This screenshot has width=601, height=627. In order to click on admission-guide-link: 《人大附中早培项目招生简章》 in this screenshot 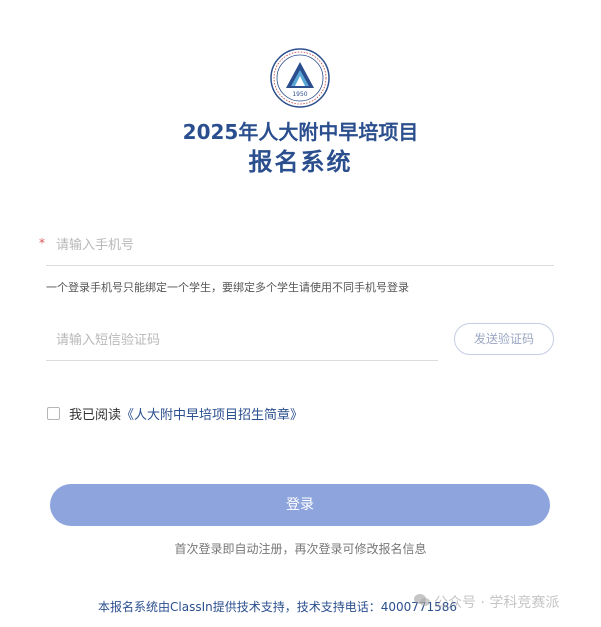, I will do `click(212, 413)`.